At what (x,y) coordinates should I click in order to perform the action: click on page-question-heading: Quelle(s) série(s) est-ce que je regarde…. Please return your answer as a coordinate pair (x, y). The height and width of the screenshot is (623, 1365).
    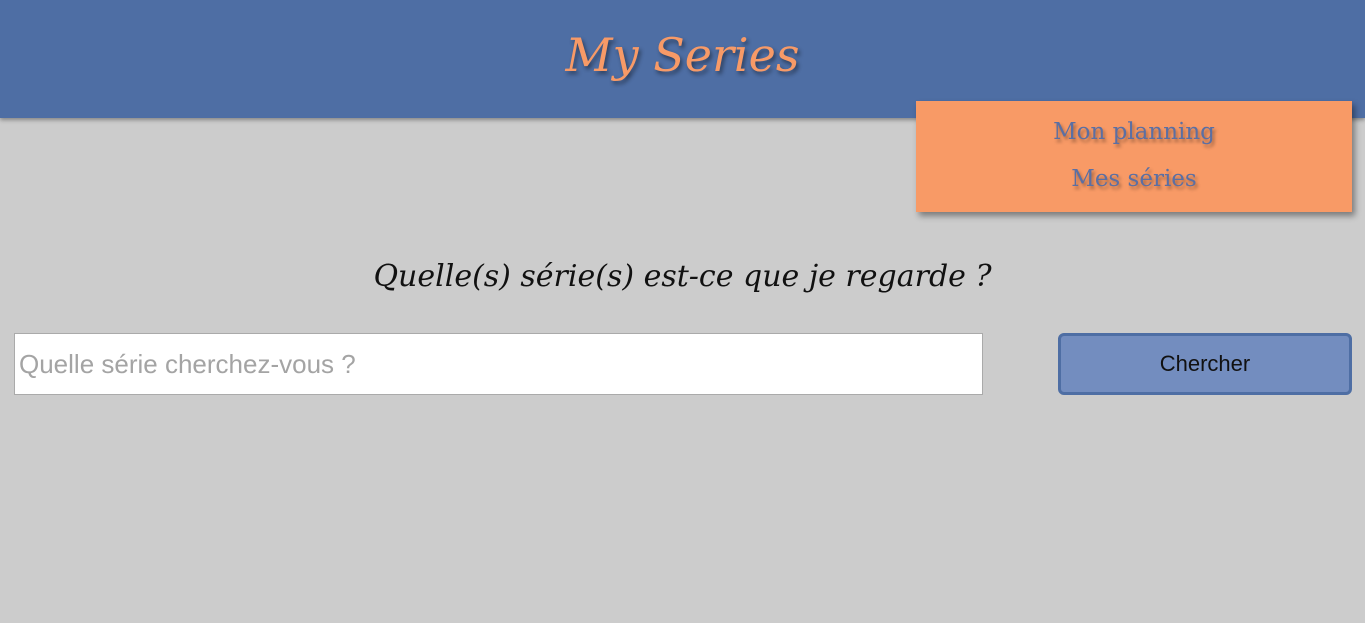
    Looking at the image, I should click on (682, 276).